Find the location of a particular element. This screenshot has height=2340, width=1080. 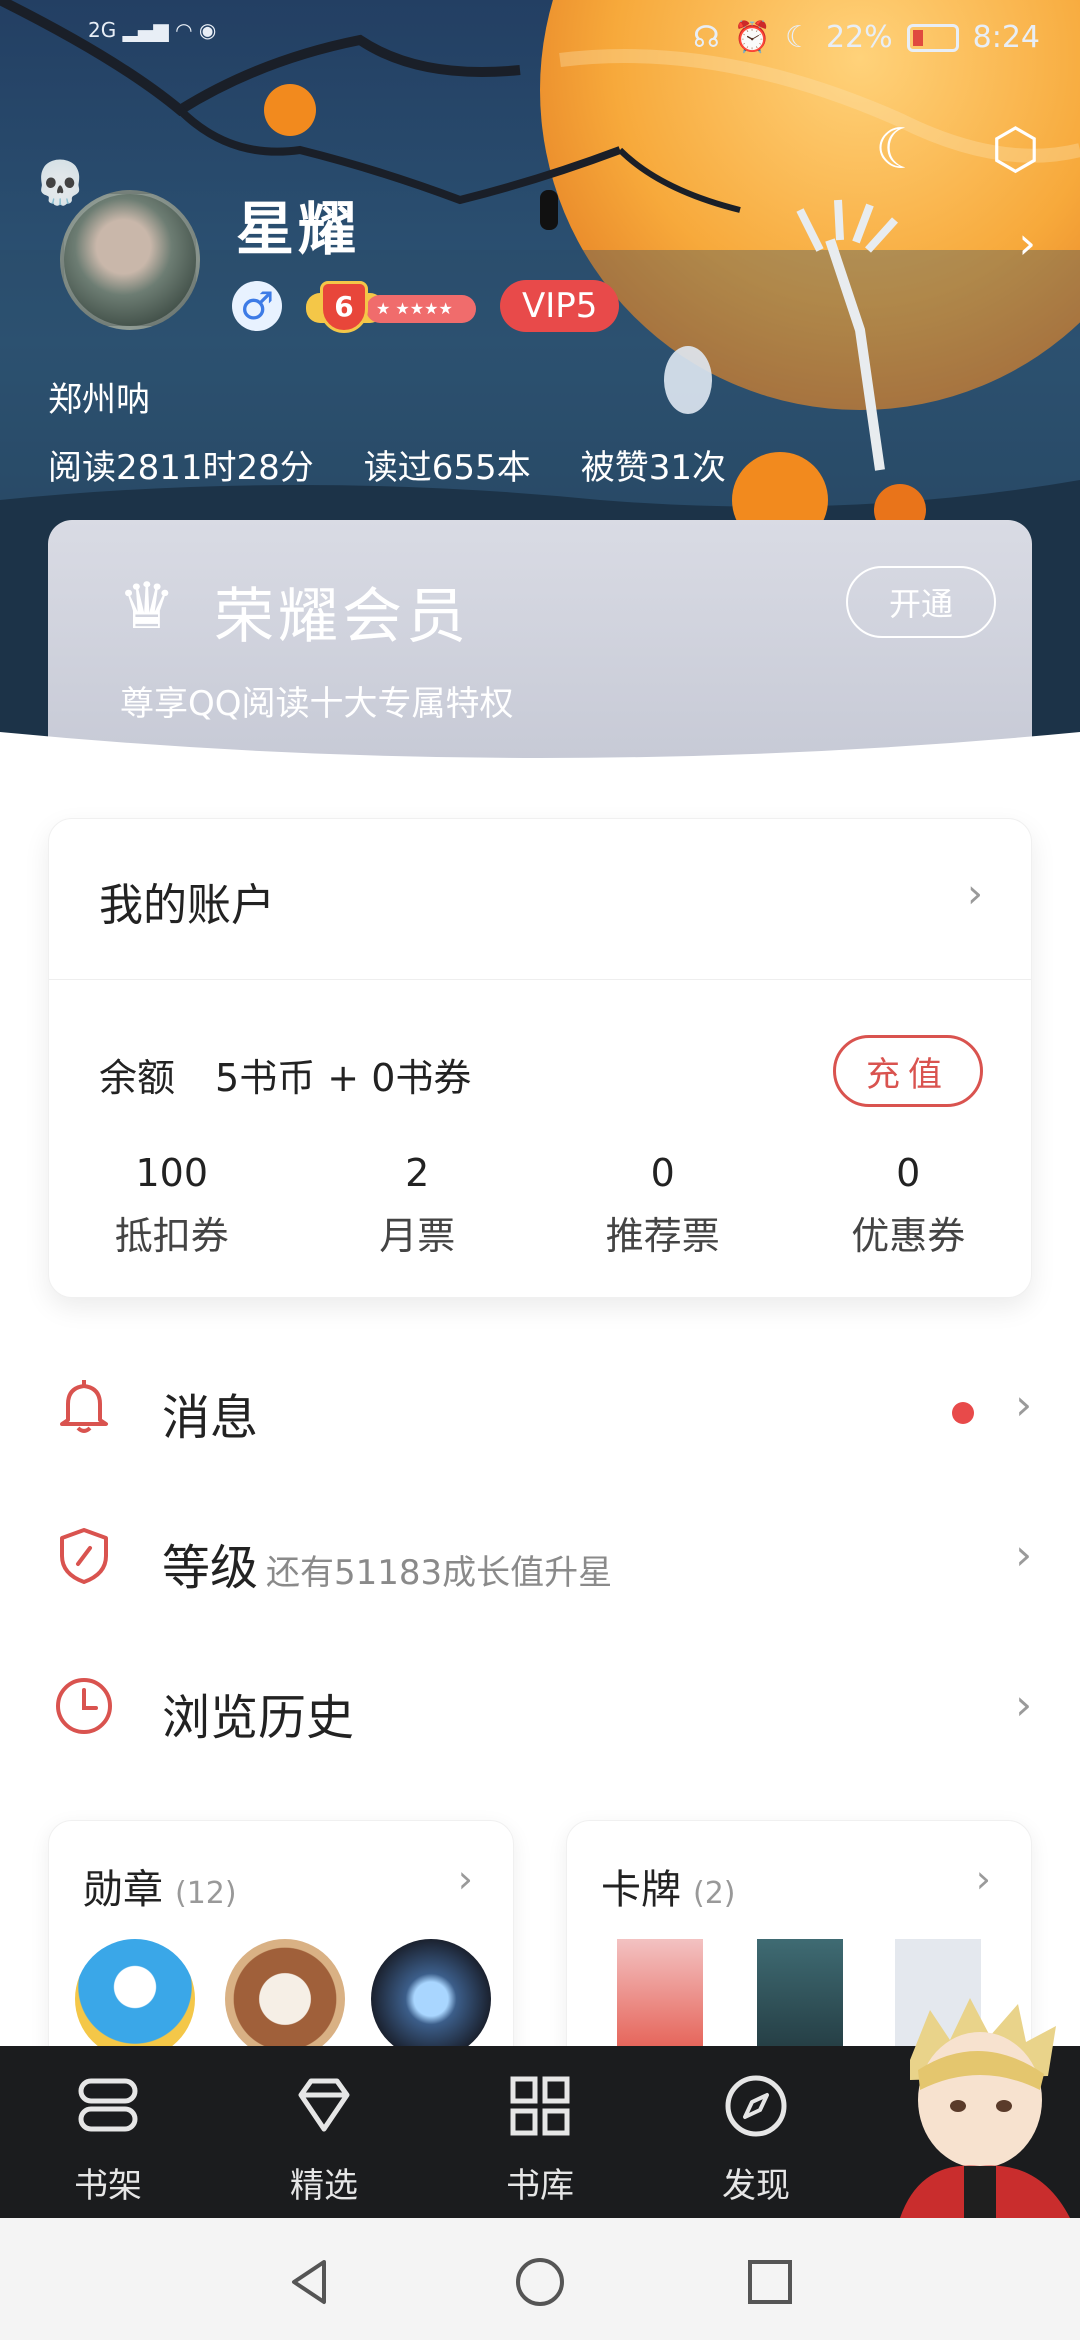

moon-status-icon: ☾ is located at coordinates (798, 37).